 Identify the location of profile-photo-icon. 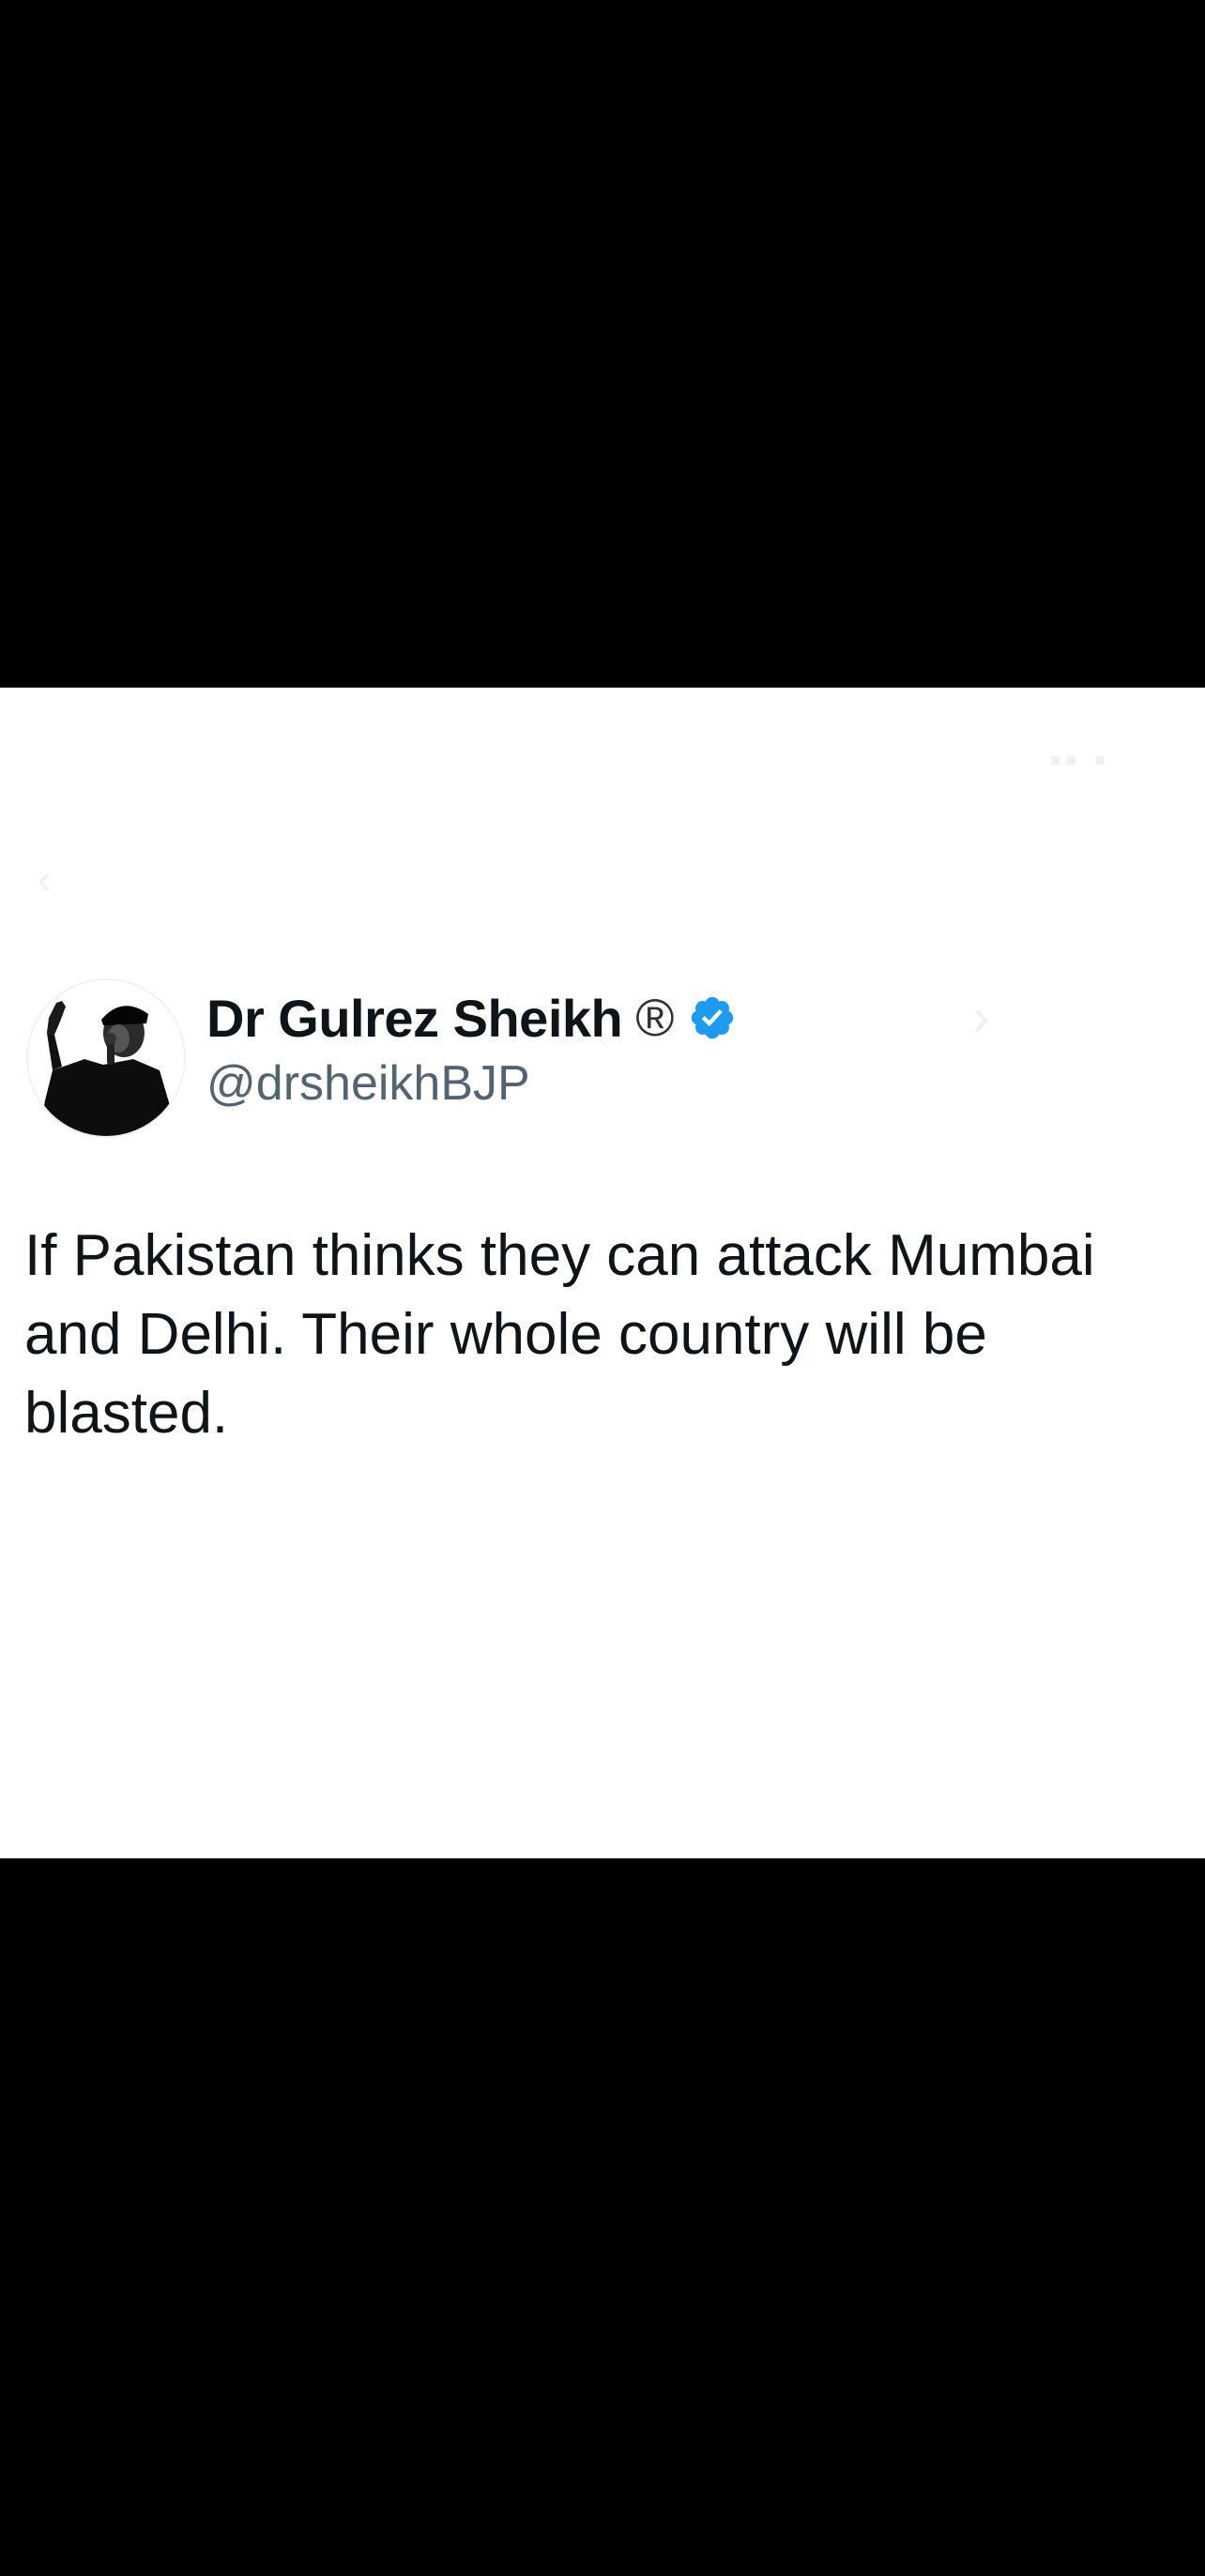
(106, 1058).